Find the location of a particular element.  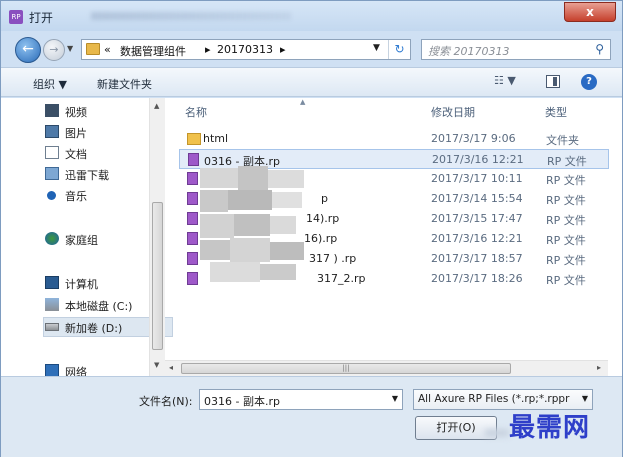

scroll-down-icon: ▼ is located at coordinates (156, 365).